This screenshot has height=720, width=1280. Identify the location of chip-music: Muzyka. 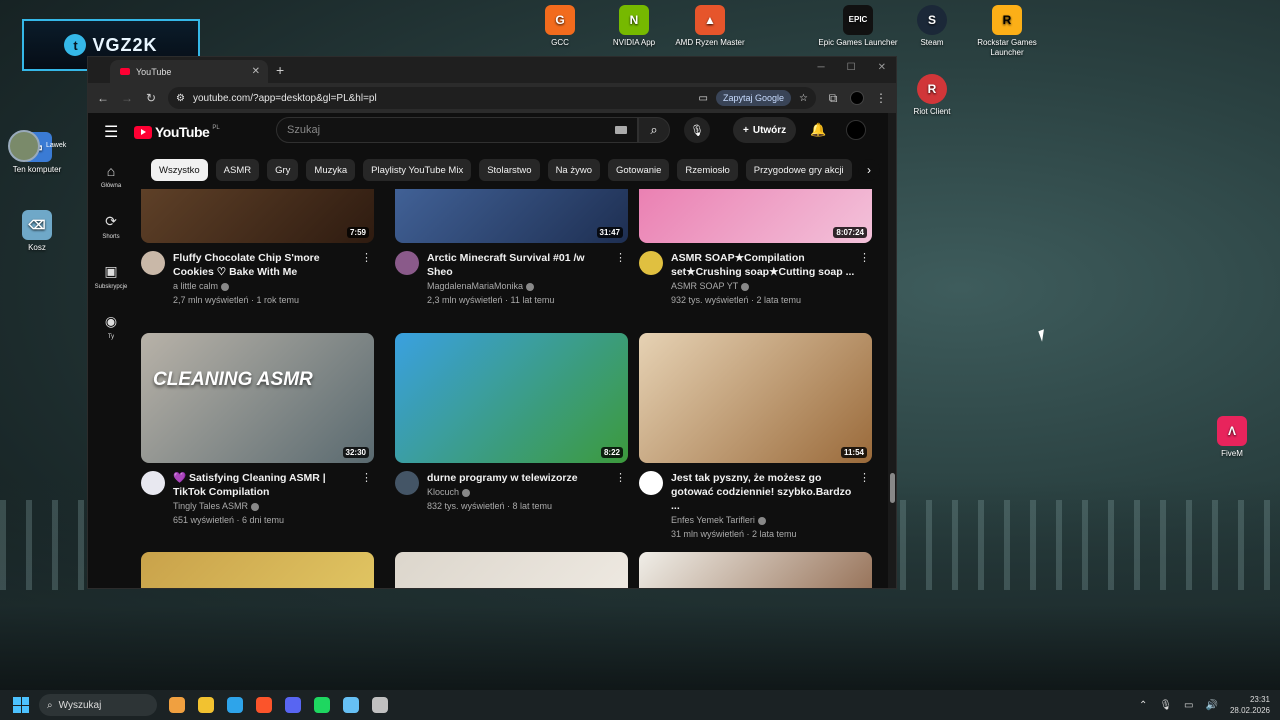
(331, 170).